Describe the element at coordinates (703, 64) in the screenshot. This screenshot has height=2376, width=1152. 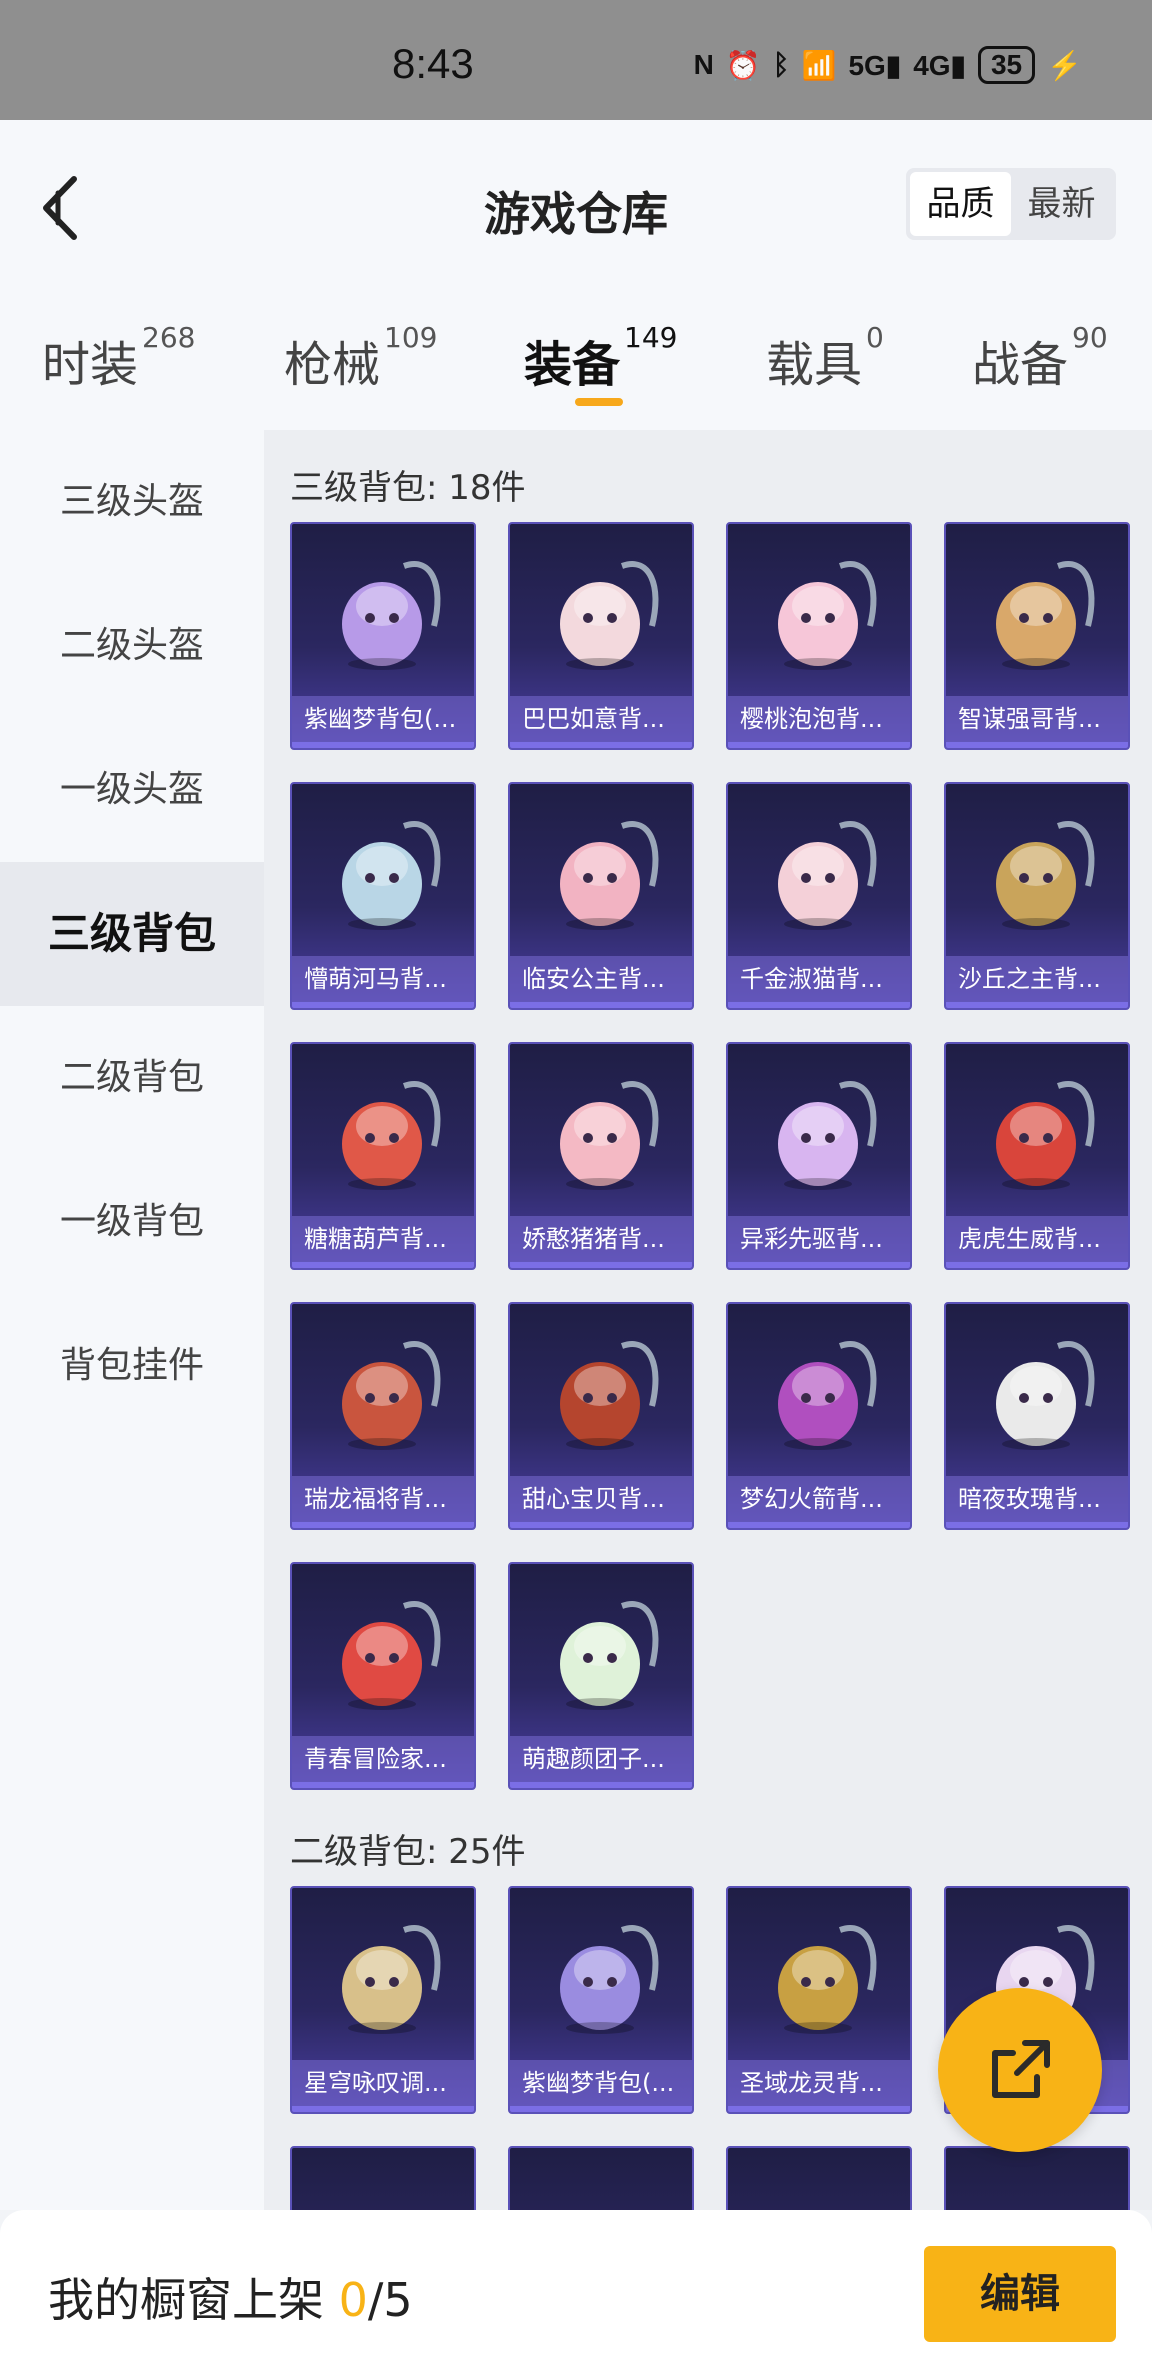
I see `nfc-icon: N` at that location.